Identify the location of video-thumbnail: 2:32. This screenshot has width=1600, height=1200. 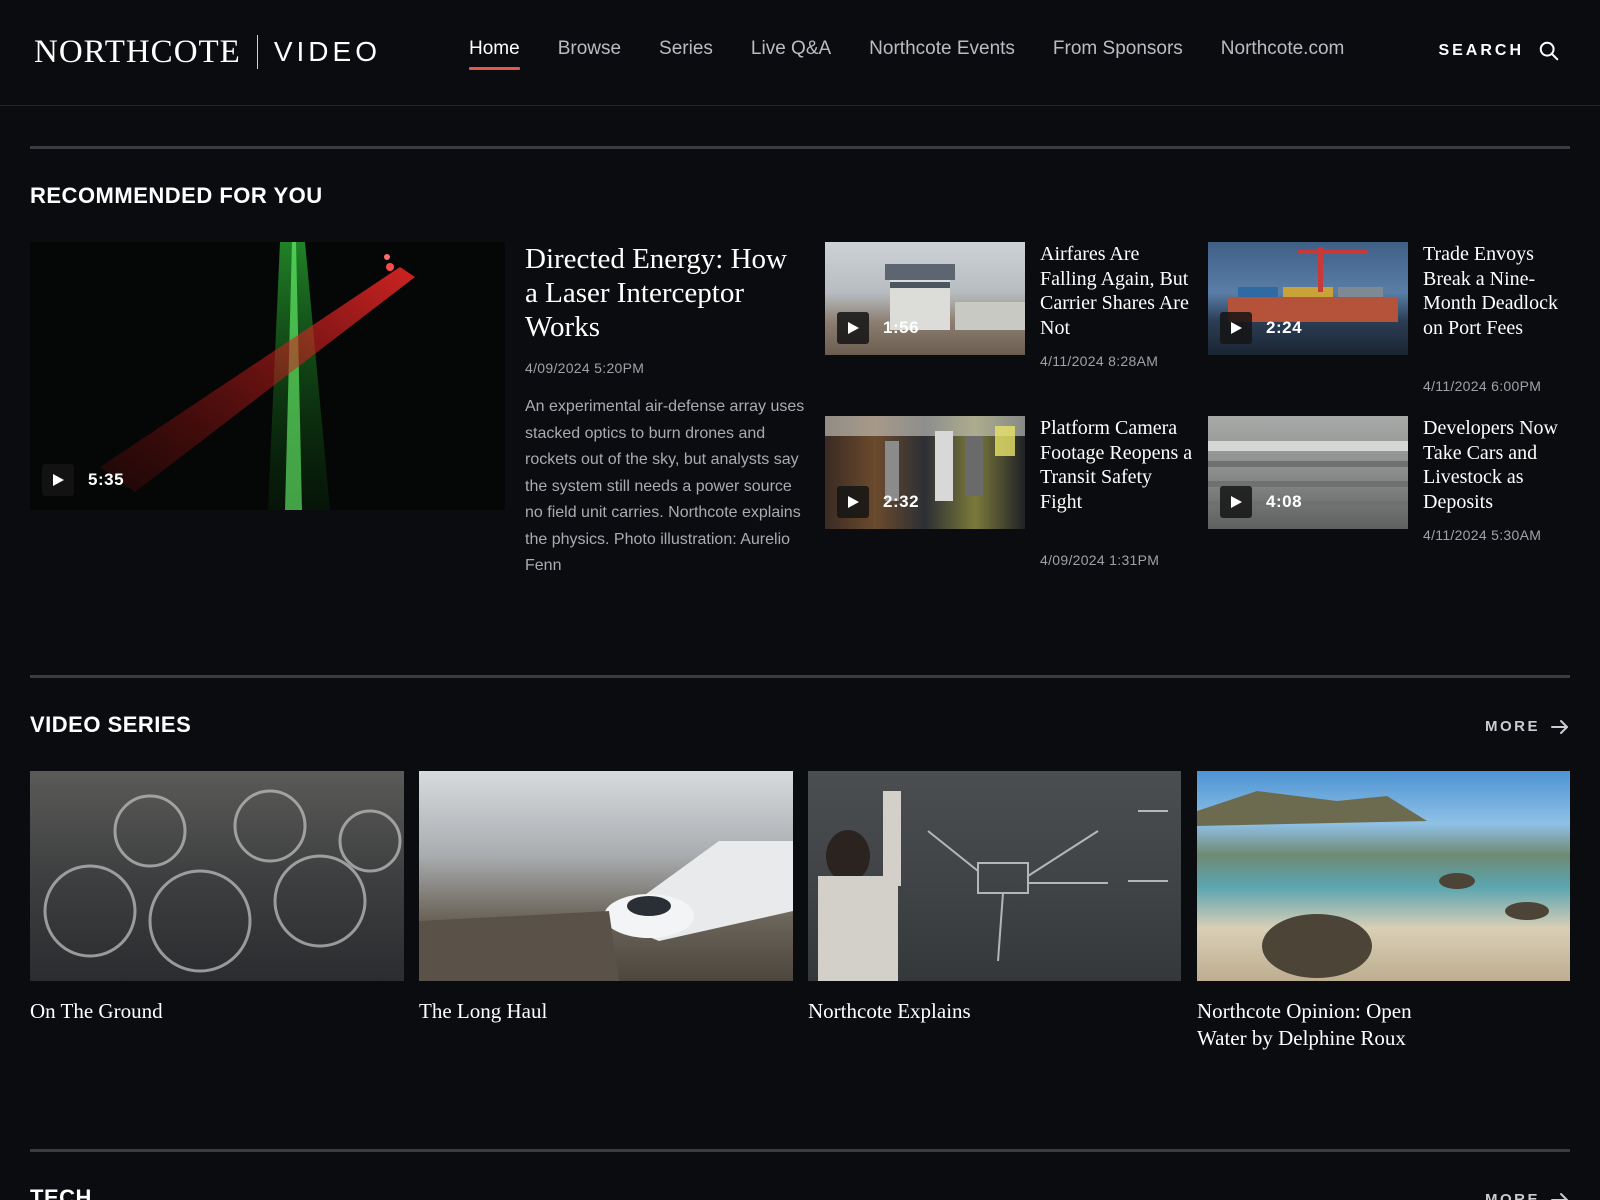
(925, 472).